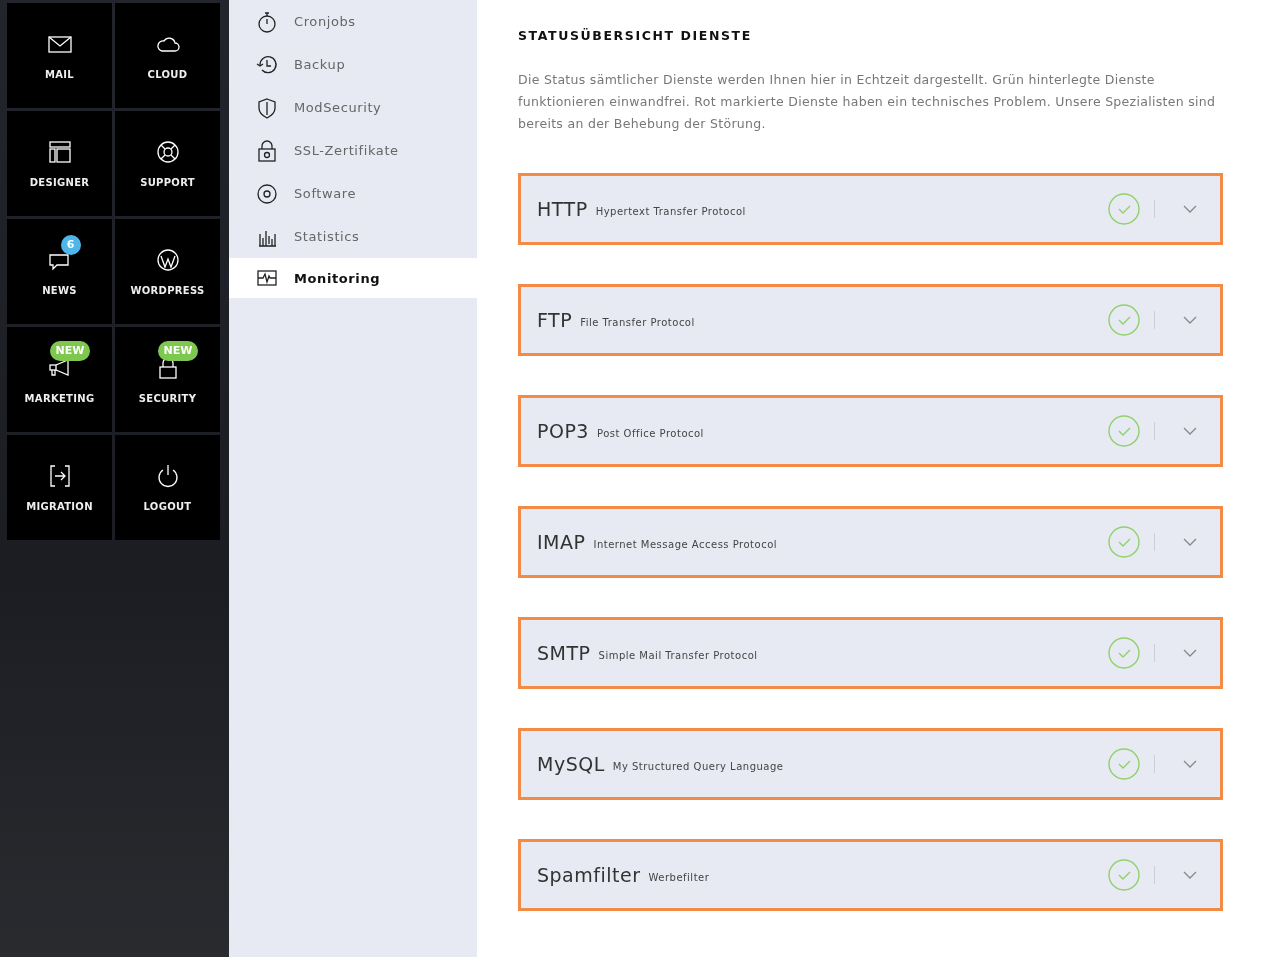 This screenshot has height=957, width=1262. What do you see at coordinates (267, 278) in the screenshot?
I see `pulse-icon` at bounding box center [267, 278].